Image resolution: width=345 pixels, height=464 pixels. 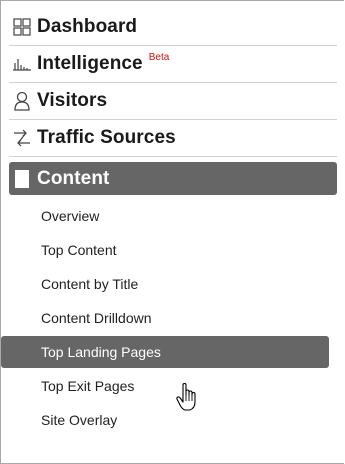 What do you see at coordinates (22, 179) in the screenshot?
I see `content-square-icon` at bounding box center [22, 179].